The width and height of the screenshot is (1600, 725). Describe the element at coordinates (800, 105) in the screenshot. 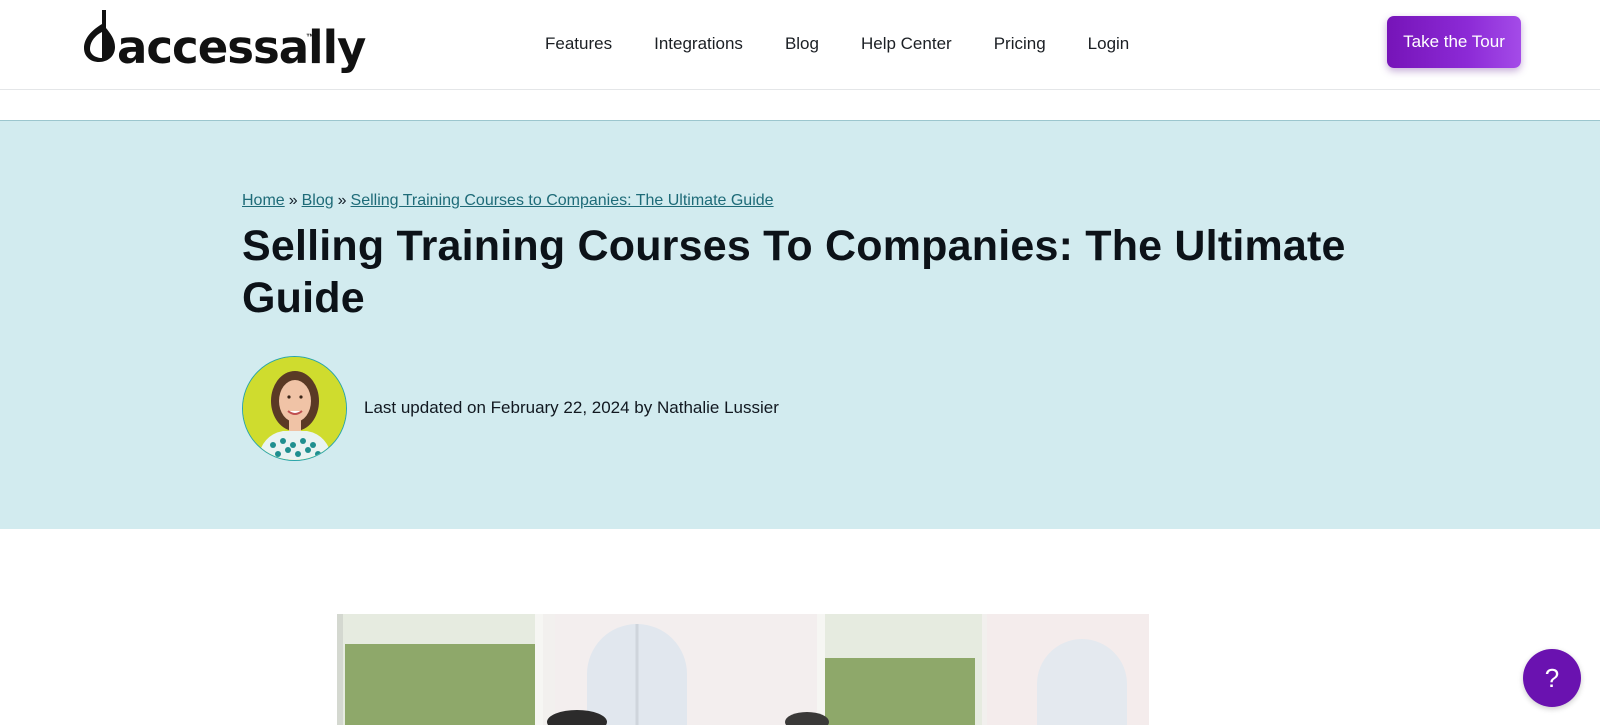

I see `header-spacer` at that location.